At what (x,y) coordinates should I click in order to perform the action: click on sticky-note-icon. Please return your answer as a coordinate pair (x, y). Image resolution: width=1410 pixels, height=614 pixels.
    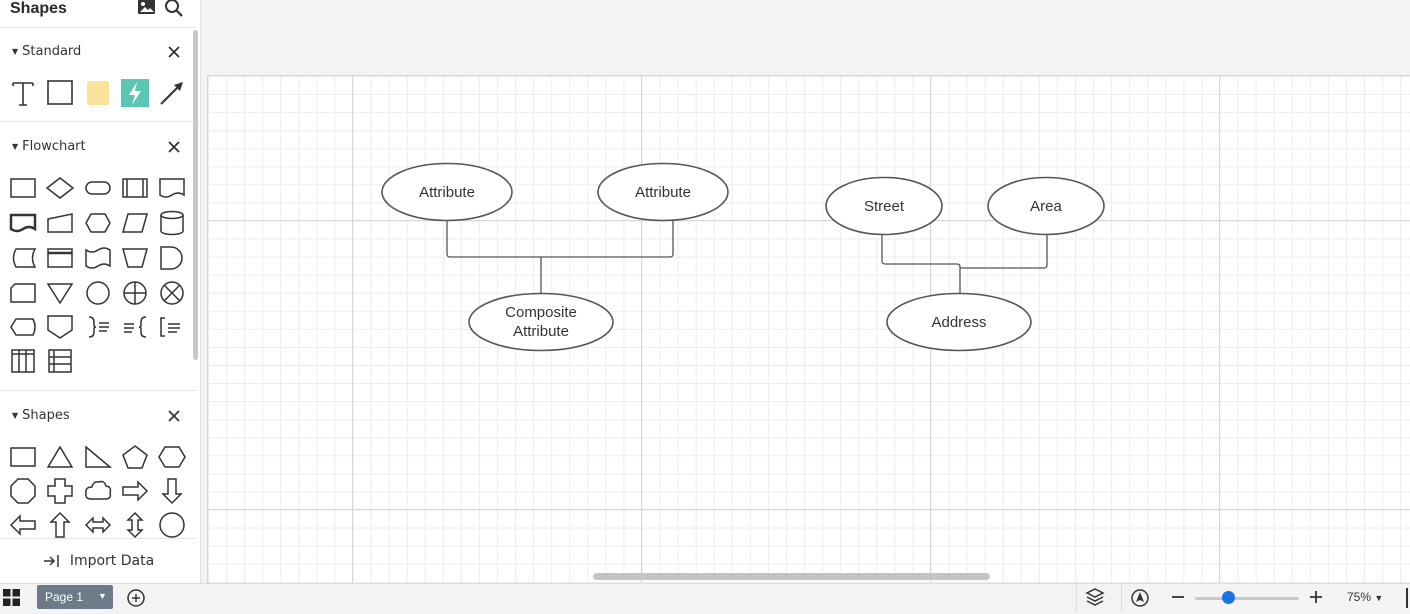
    Looking at the image, I should click on (98, 93).